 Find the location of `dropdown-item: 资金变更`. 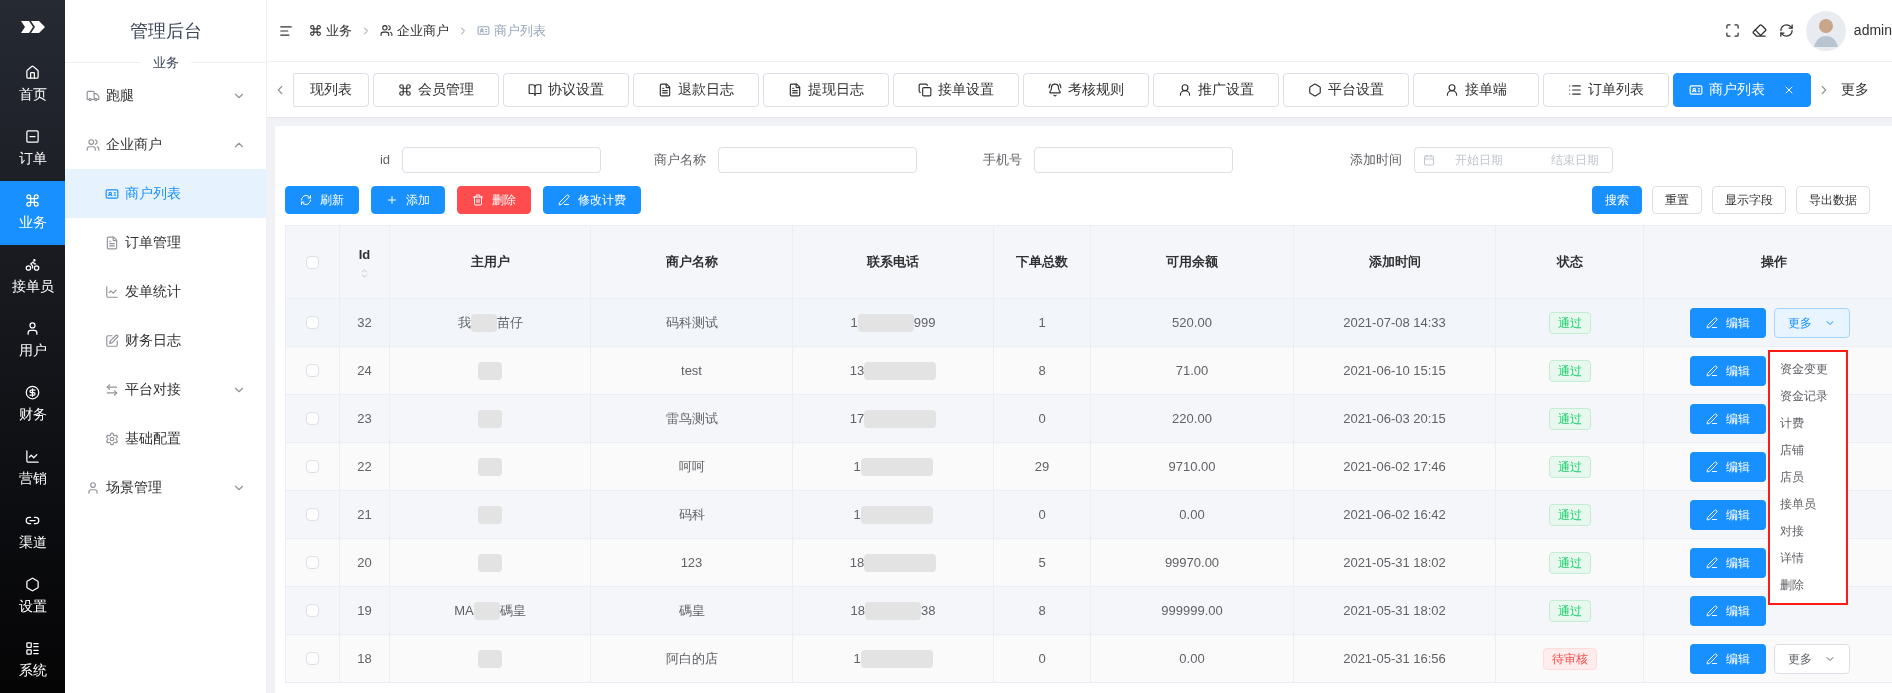

dropdown-item: 资金变更 is located at coordinates (1808, 369).